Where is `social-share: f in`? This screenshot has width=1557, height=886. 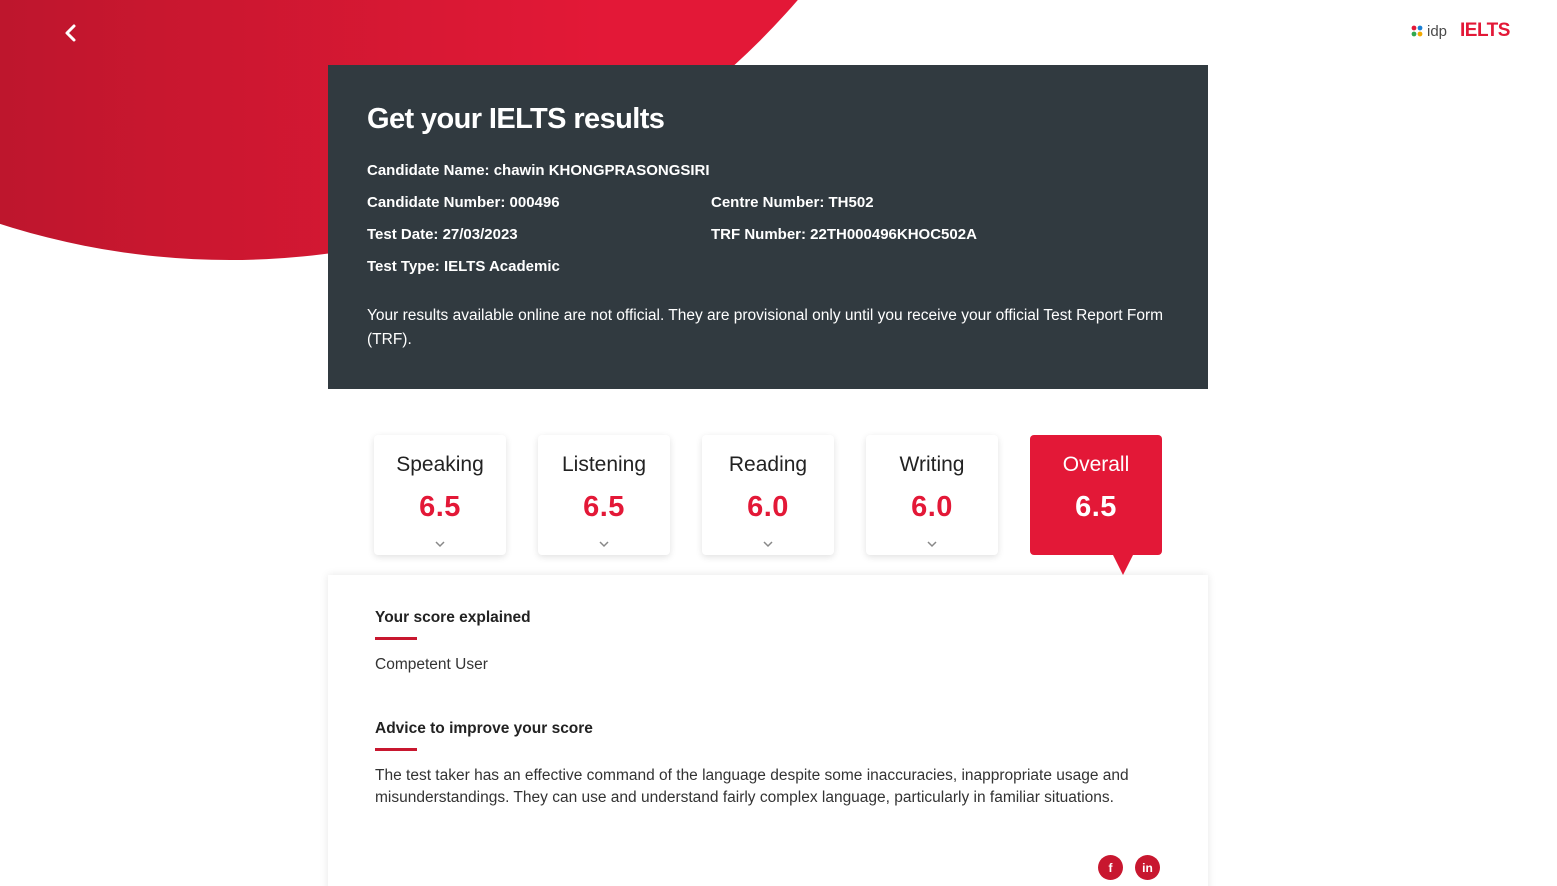
social-share: f in is located at coordinates (1129, 867).